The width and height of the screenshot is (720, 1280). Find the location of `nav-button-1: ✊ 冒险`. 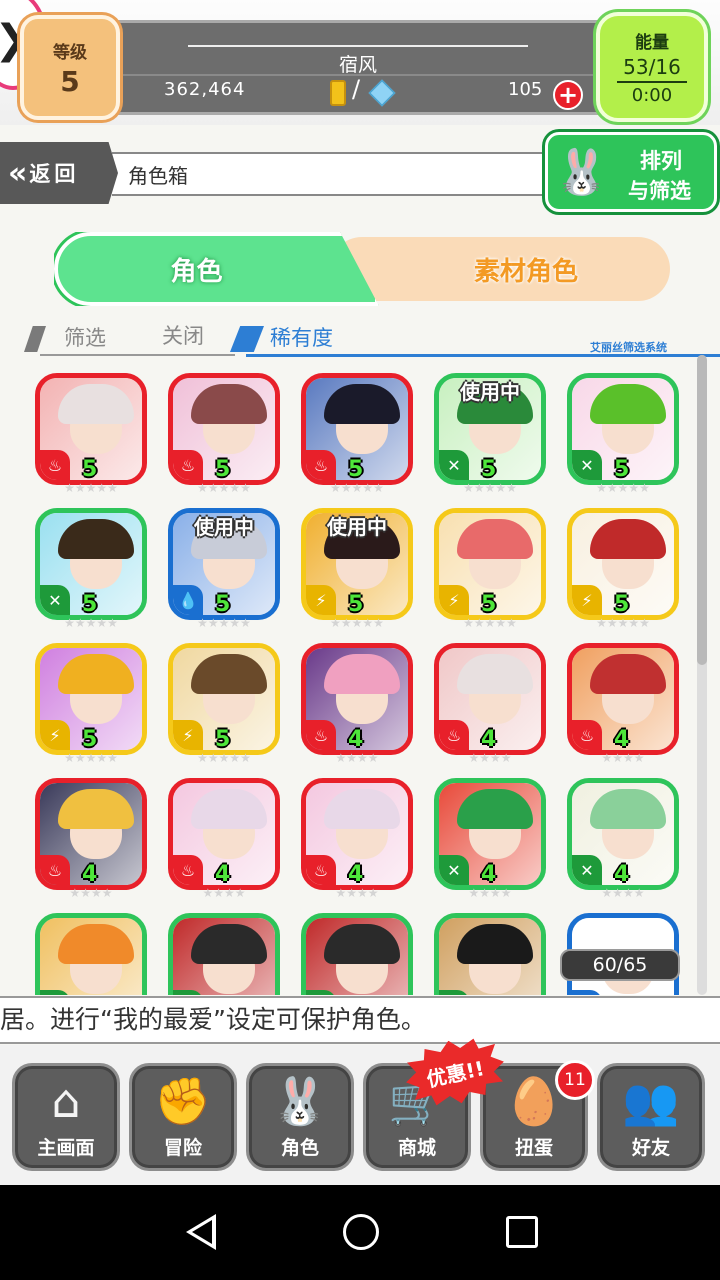

nav-button-1: ✊ 冒险 is located at coordinates (183, 1117).